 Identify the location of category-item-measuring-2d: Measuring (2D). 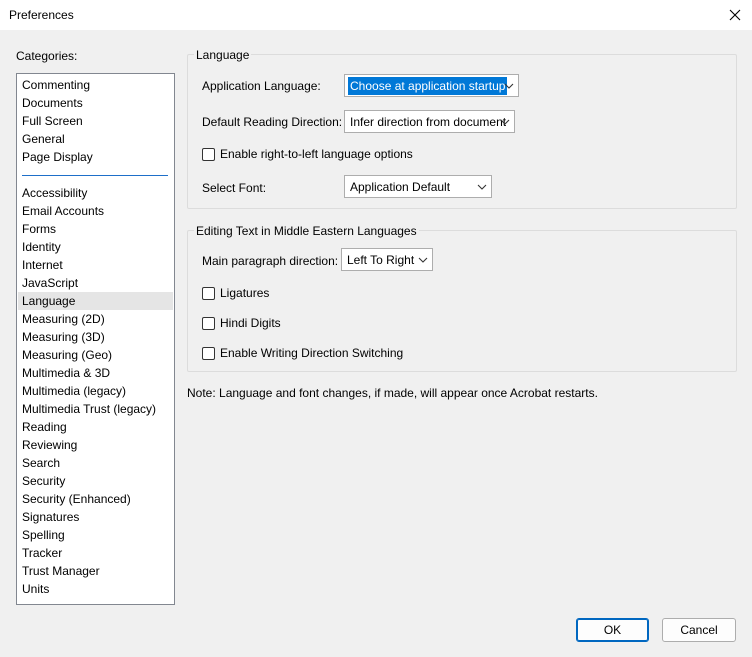
(95, 319).